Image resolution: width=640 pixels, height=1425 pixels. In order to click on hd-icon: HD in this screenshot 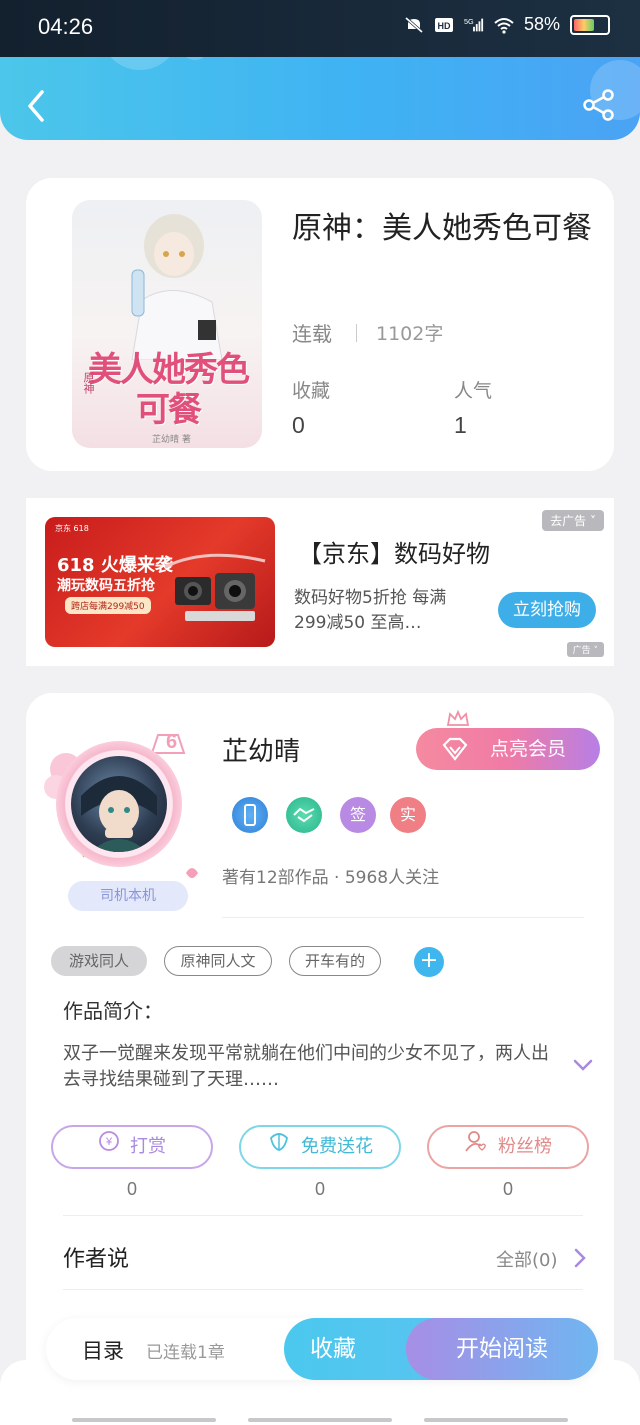, I will do `click(443, 24)`.